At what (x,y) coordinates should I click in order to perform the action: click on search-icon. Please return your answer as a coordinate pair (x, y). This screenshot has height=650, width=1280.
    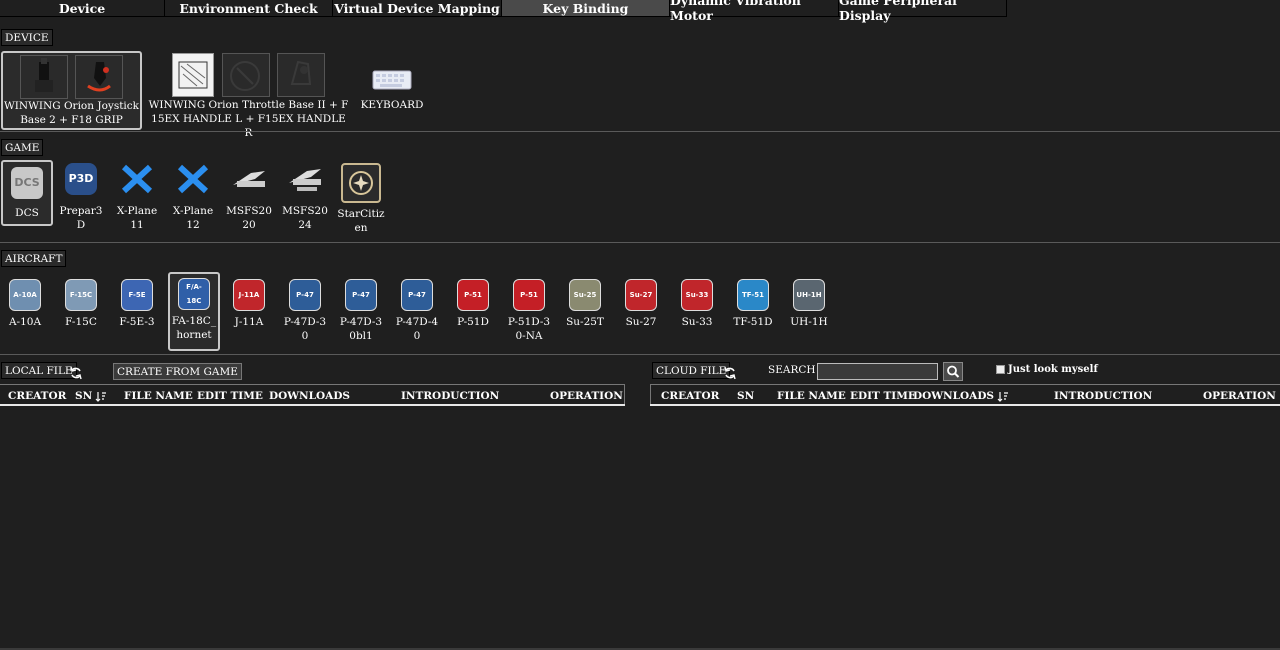
    Looking at the image, I should click on (953, 371).